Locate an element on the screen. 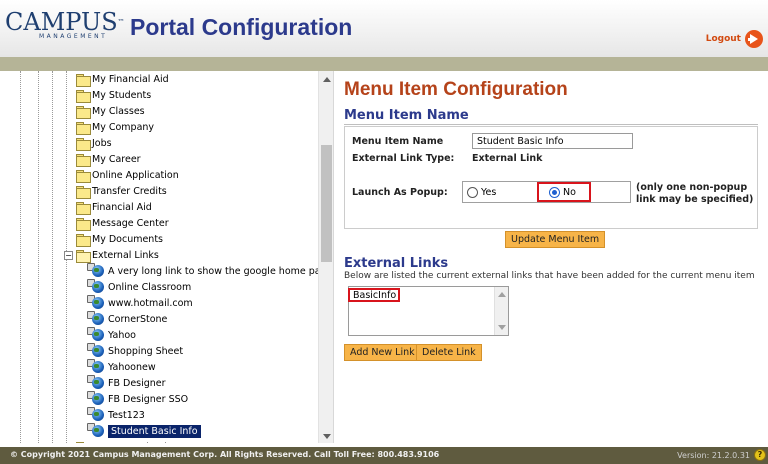  logout-button: Logout is located at coordinates (734, 39).